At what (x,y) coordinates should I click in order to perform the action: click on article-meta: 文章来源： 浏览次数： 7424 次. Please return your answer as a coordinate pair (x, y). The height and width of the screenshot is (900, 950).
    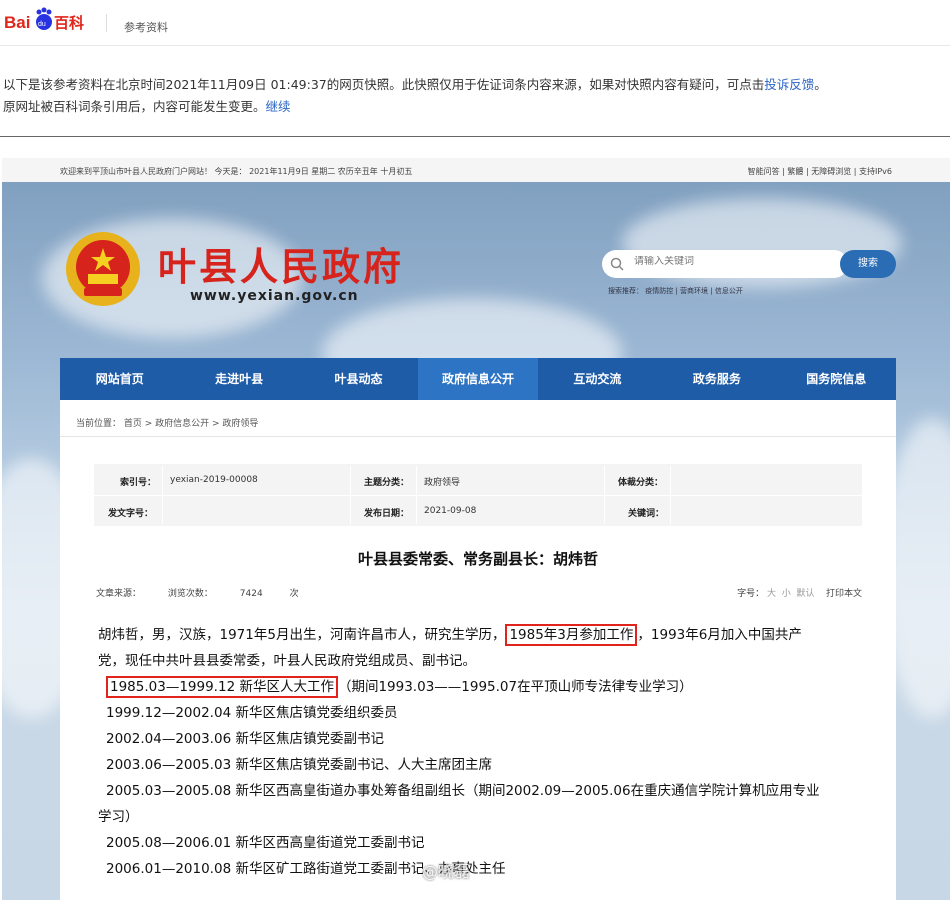
    Looking at the image, I should click on (209, 592).